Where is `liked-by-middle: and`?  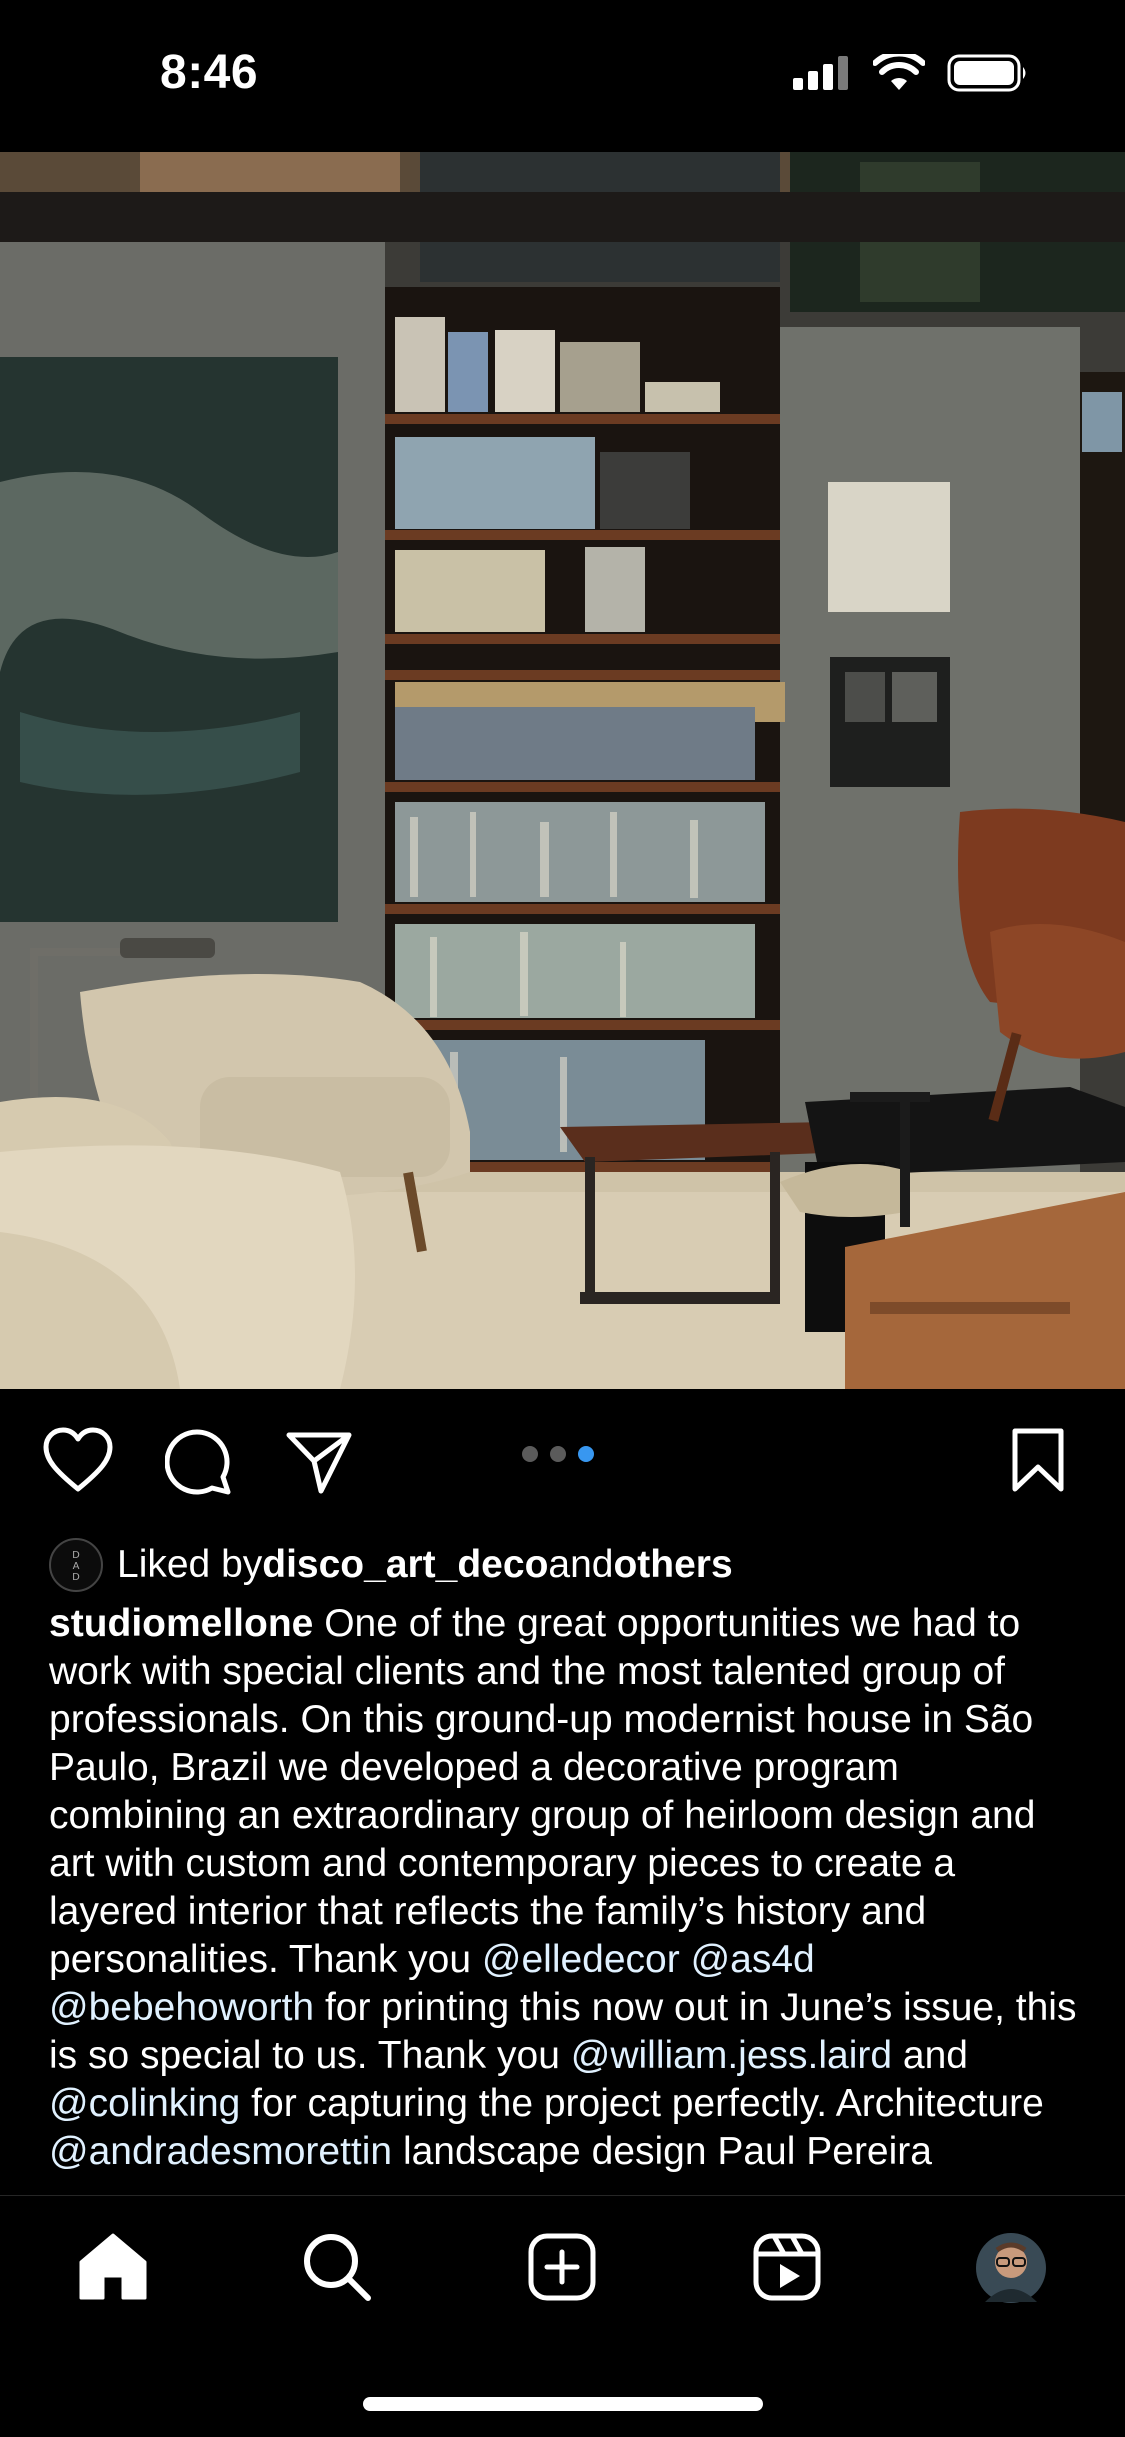
liked-by-middle: and is located at coordinates (581, 1564).